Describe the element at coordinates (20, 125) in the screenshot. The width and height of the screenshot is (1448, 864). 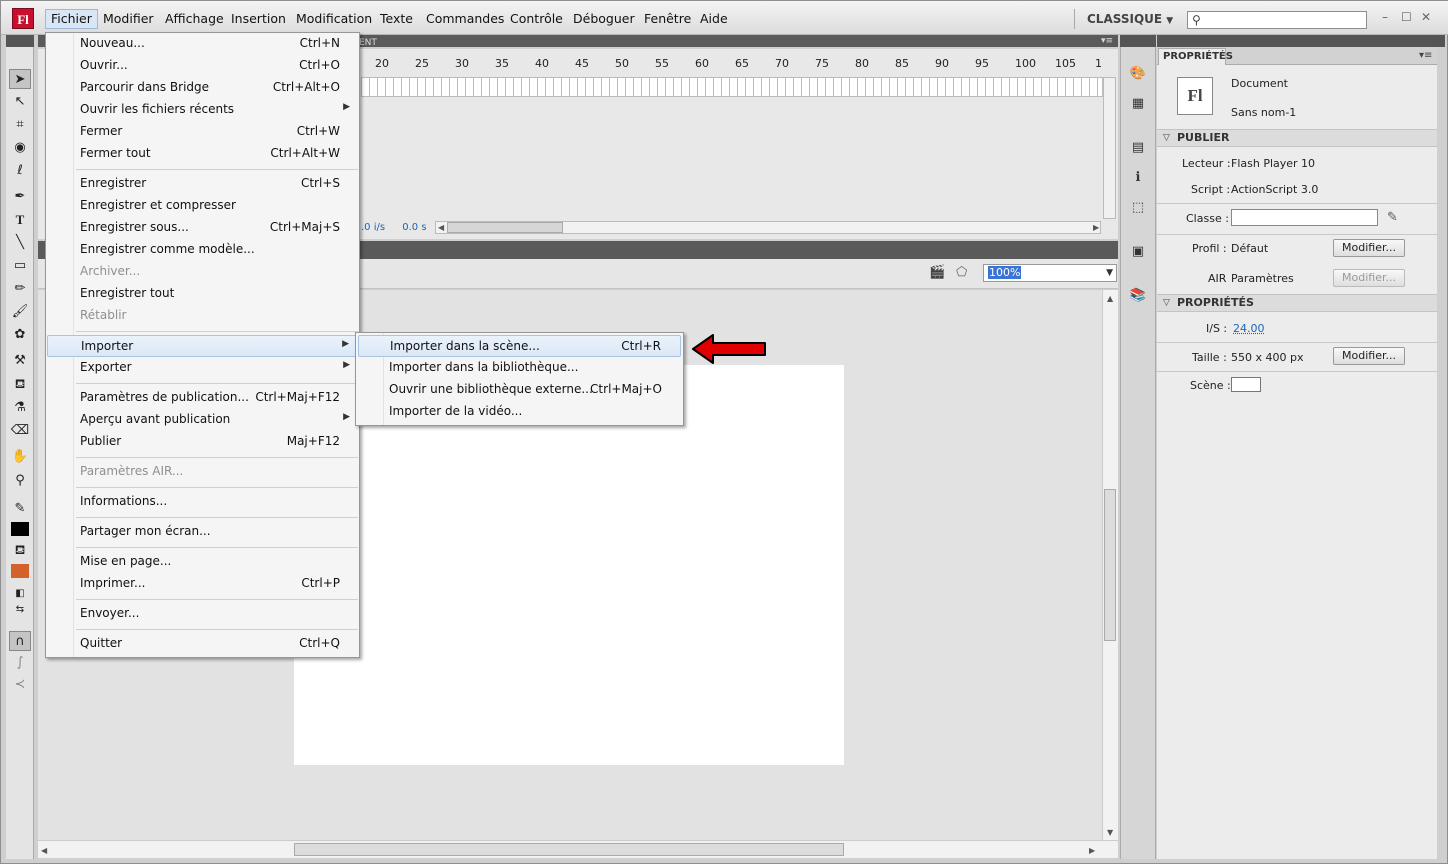
I see `free-transform-tool-icon: ⌗` at that location.